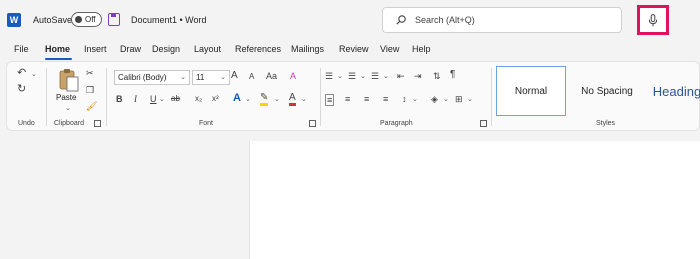 The image size is (700, 259). What do you see at coordinates (69, 123) in the screenshot?
I see `group-label-clipboard: Clipboard` at bounding box center [69, 123].